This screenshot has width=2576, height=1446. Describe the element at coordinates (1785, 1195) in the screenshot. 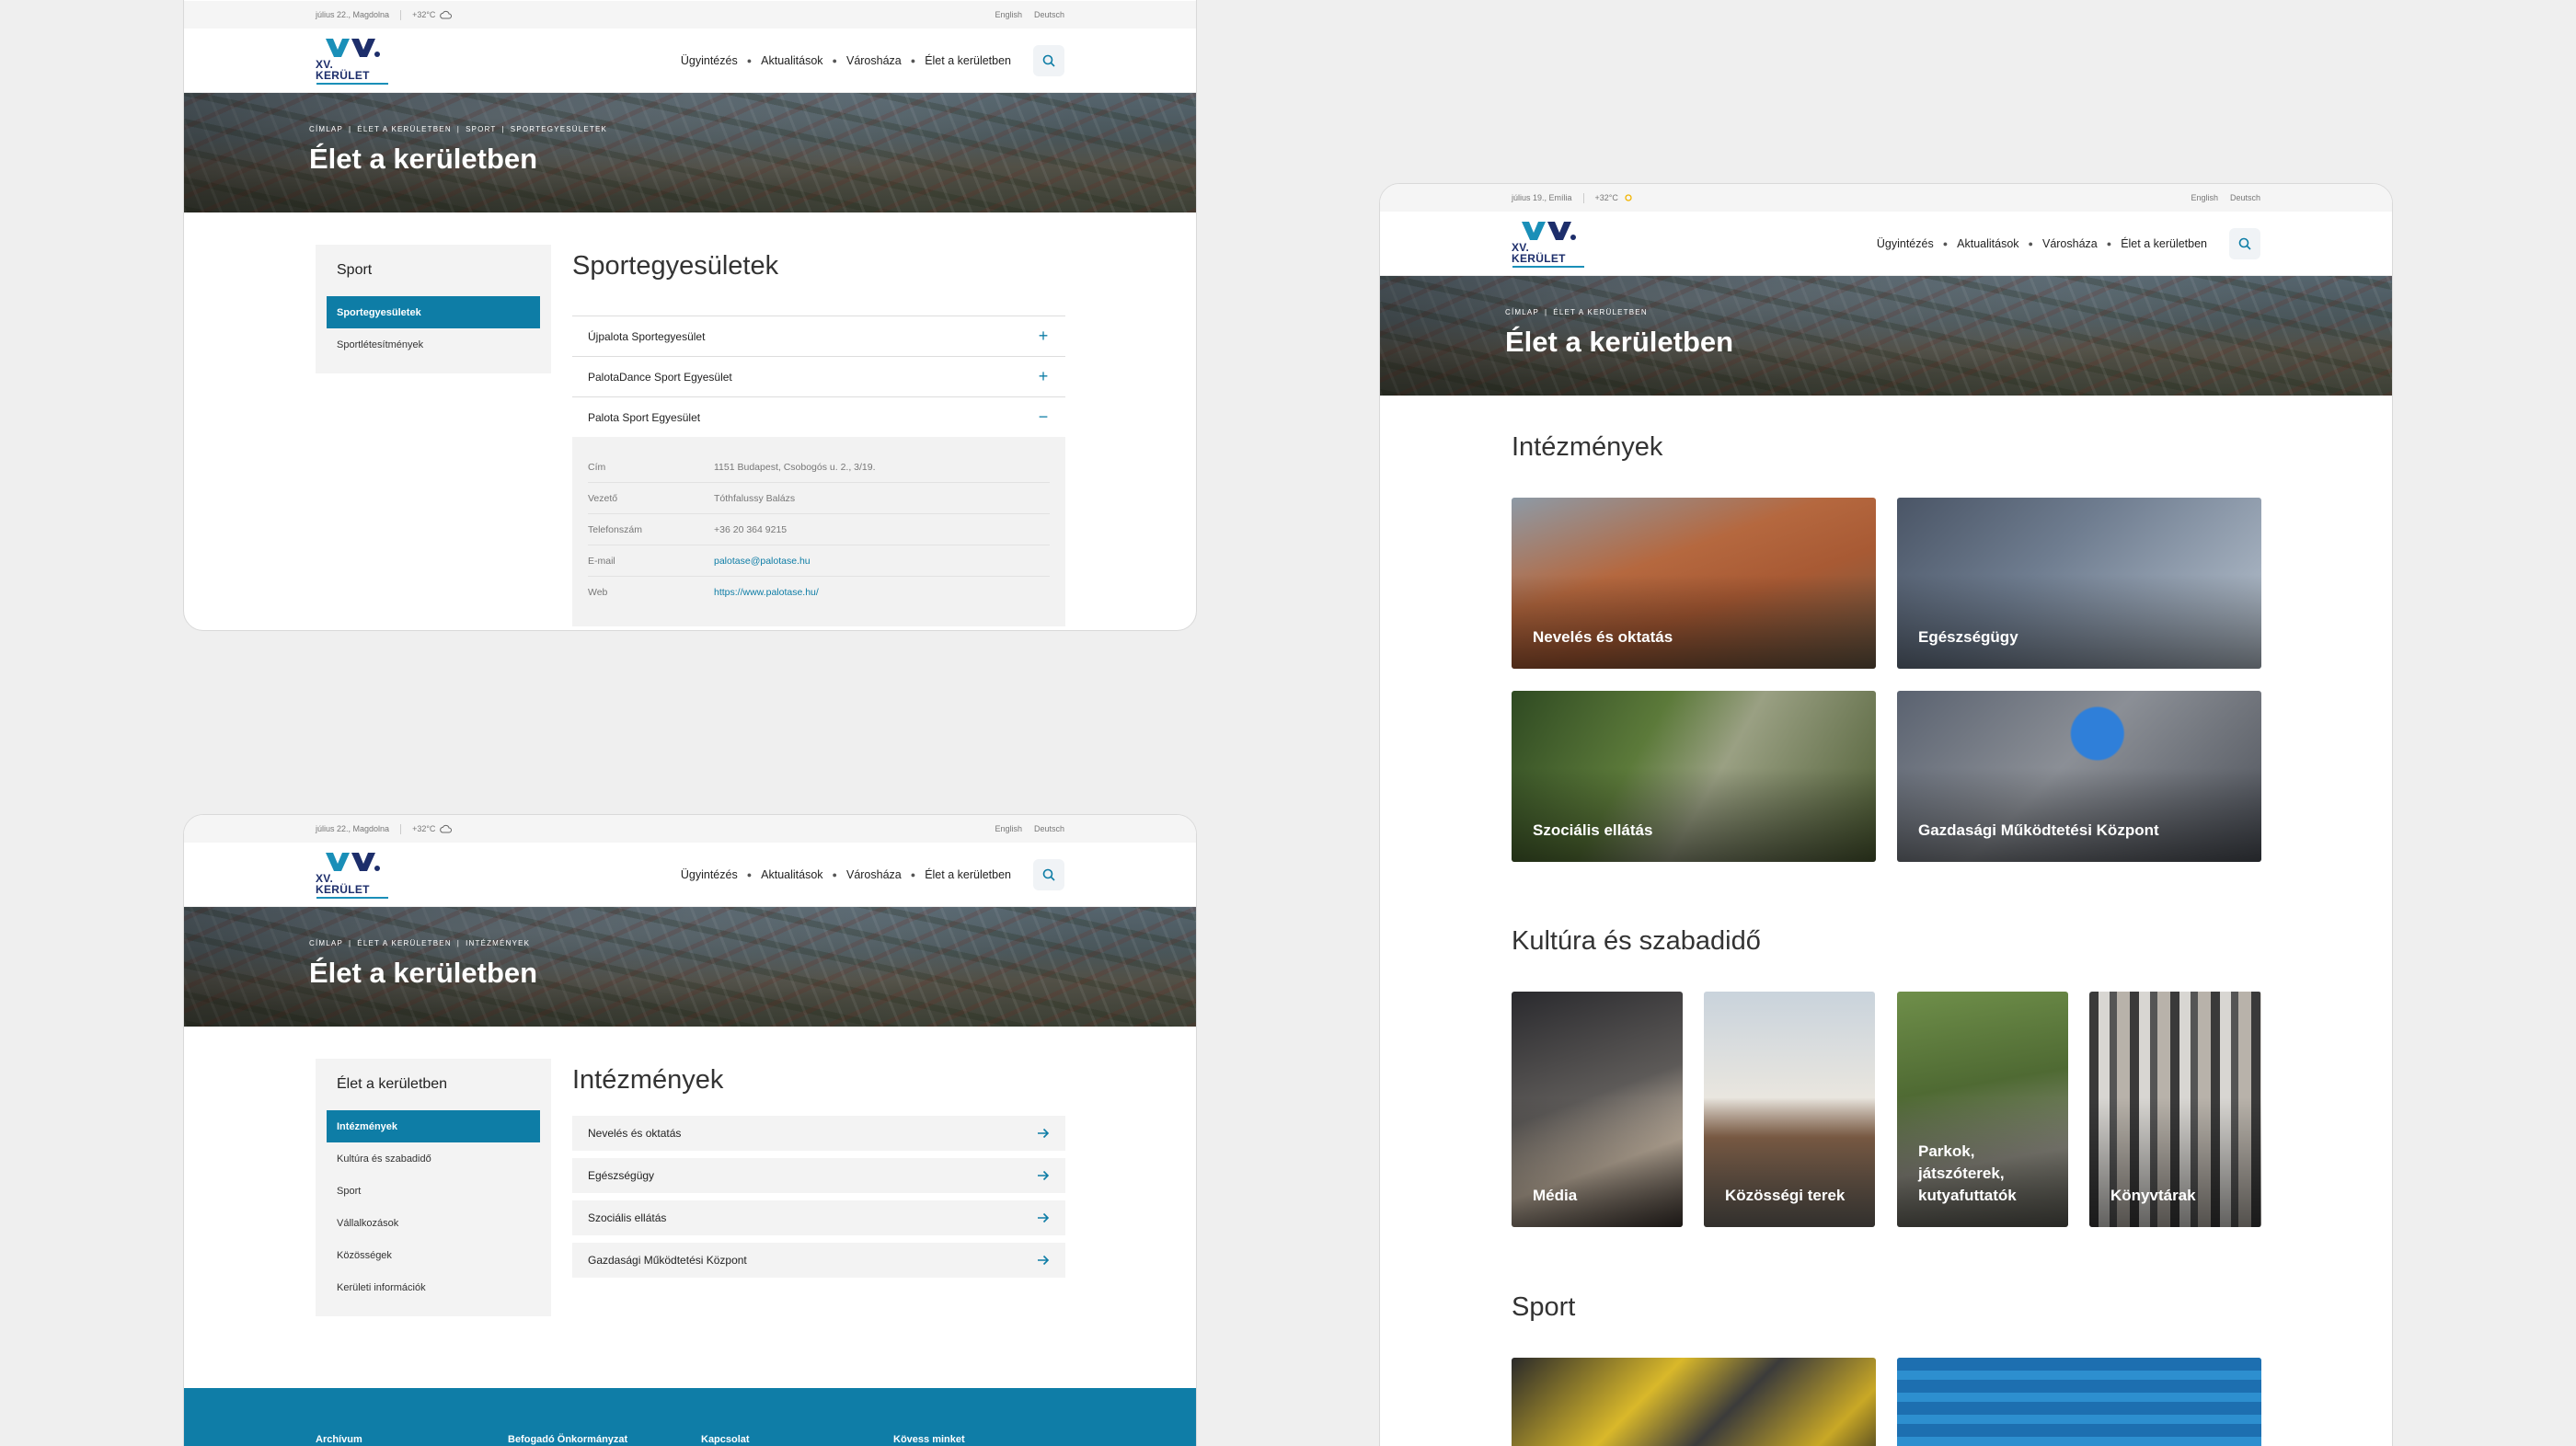

I see `card-label: Közösségi terek` at that location.